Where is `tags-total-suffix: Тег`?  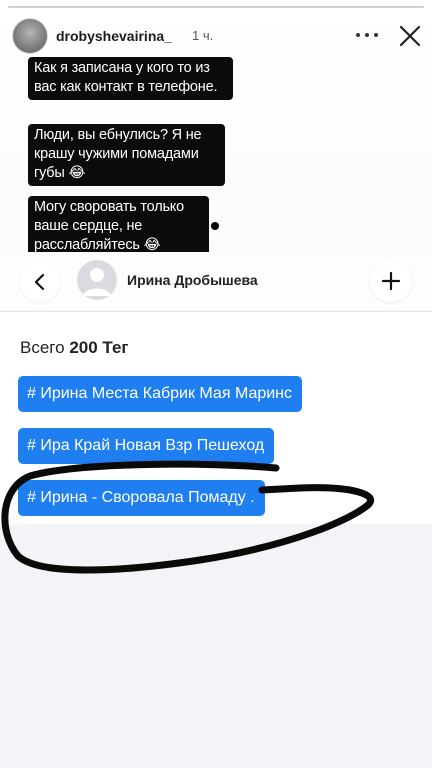 tags-total-suffix: Тег is located at coordinates (115, 347).